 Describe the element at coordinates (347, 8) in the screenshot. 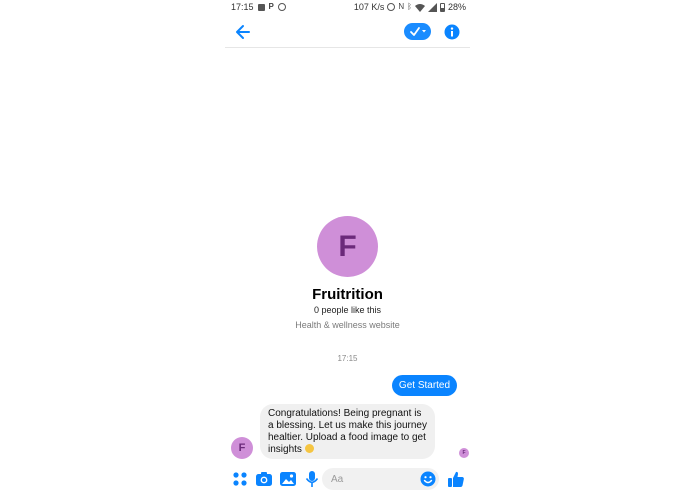

I see `status-bar: 17:15 P 107 K/s N ᛒ 28%` at that location.